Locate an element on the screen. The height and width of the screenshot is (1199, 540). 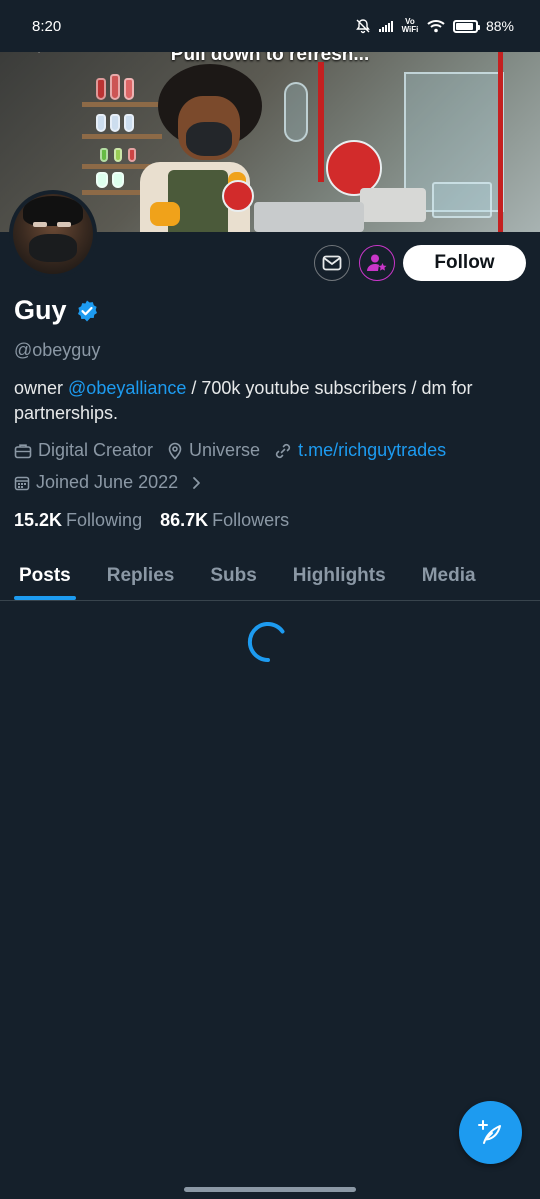
tab-subs: Subs is located at coordinates (233, 576).